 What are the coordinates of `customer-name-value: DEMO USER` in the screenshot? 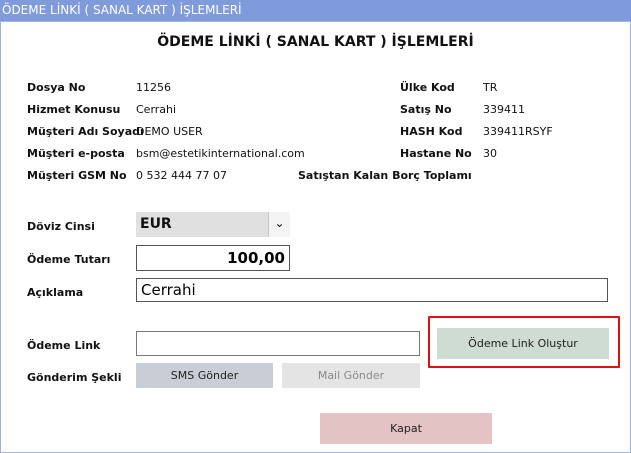 It's located at (169, 131).